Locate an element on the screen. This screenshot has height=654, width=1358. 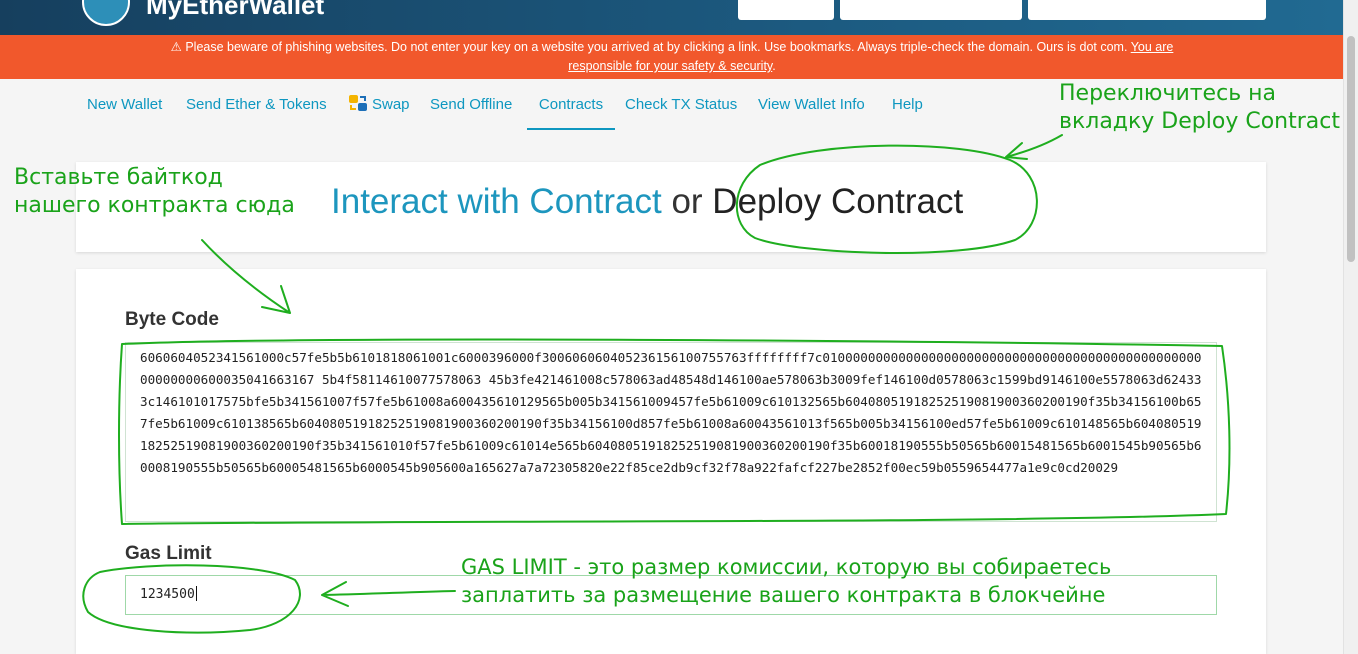
top-header: MyEtherWallet is located at coordinates (672, 17).